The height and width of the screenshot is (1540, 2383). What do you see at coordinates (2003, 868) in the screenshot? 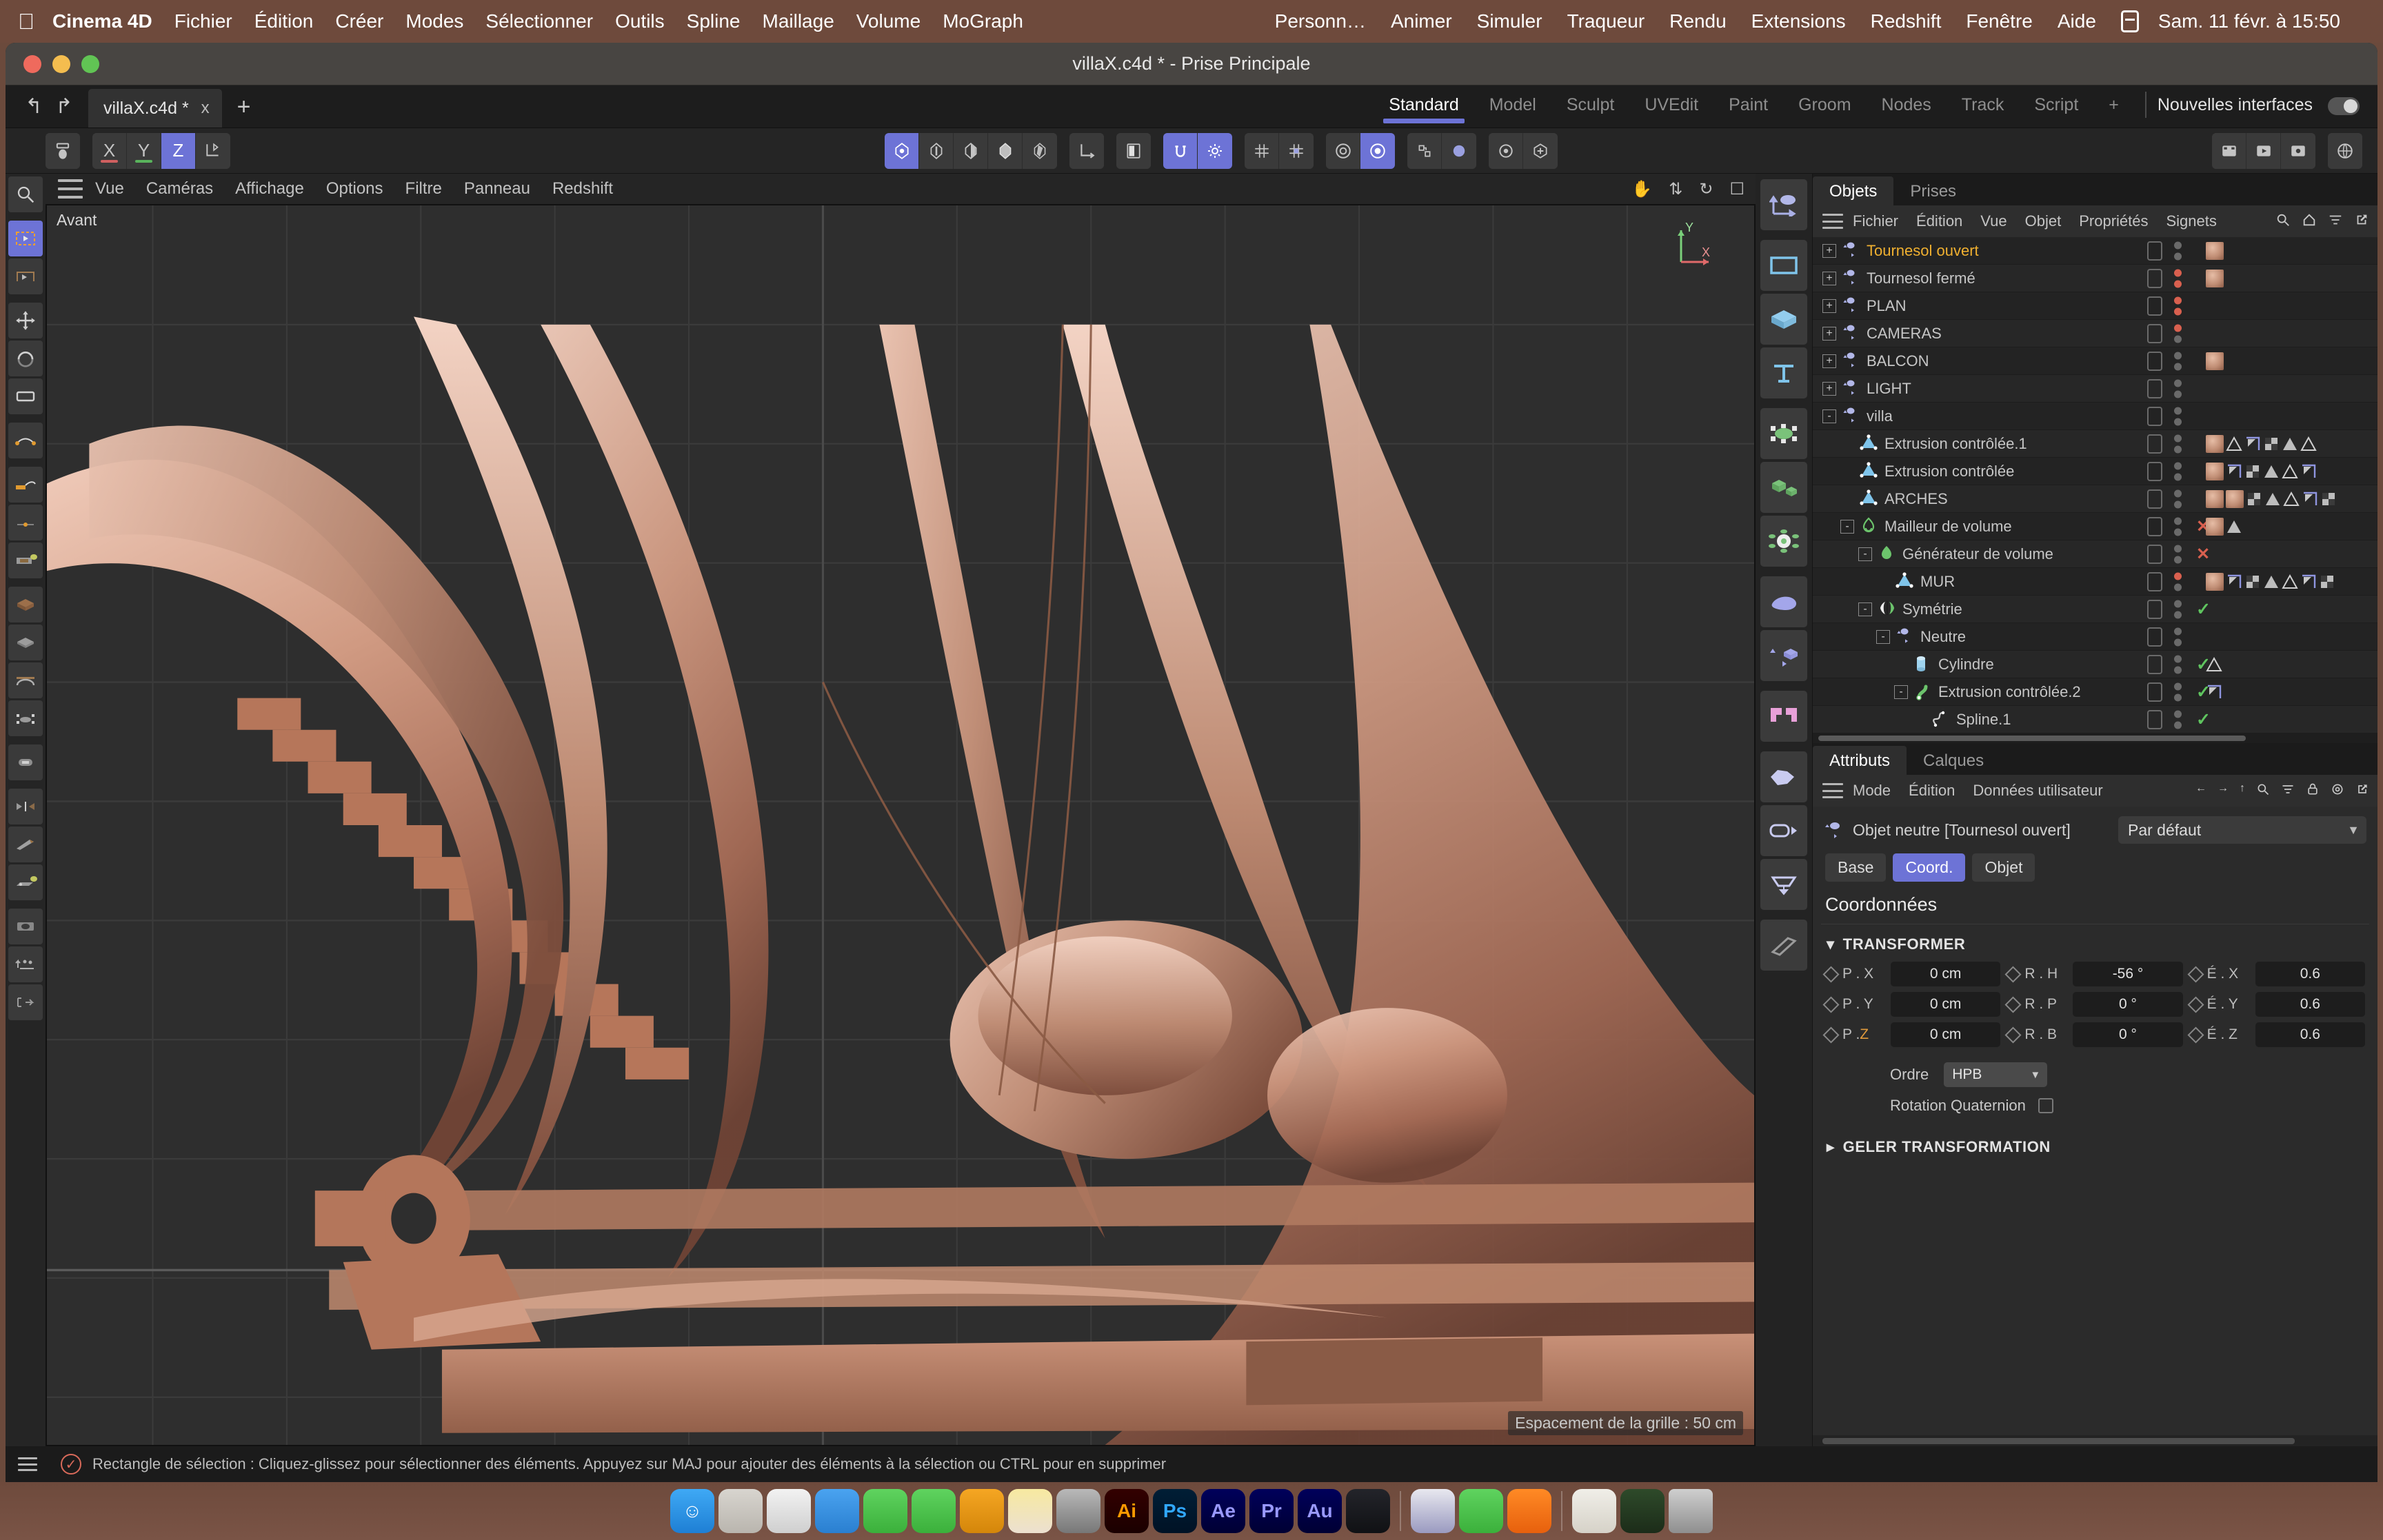
I see `attr-tab-objet: Objet` at bounding box center [2003, 868].